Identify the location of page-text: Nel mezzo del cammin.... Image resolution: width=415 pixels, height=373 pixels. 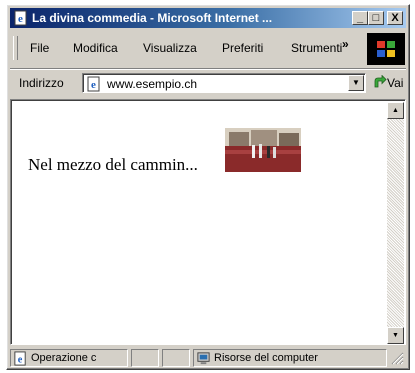
(113, 164).